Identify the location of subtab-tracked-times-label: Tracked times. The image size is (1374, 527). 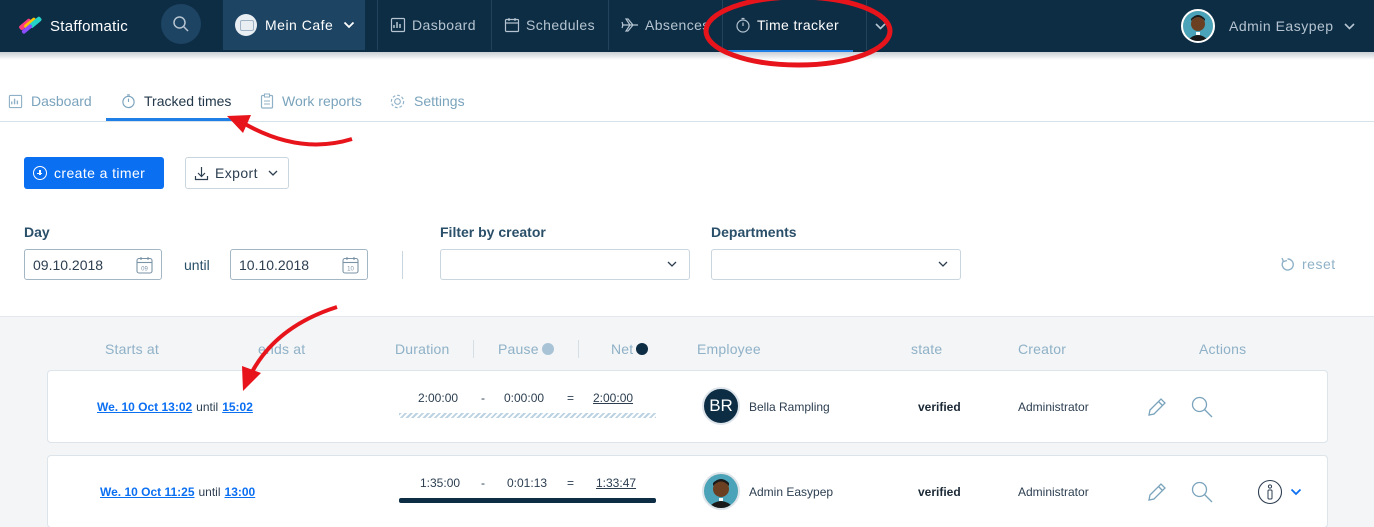
(188, 101).